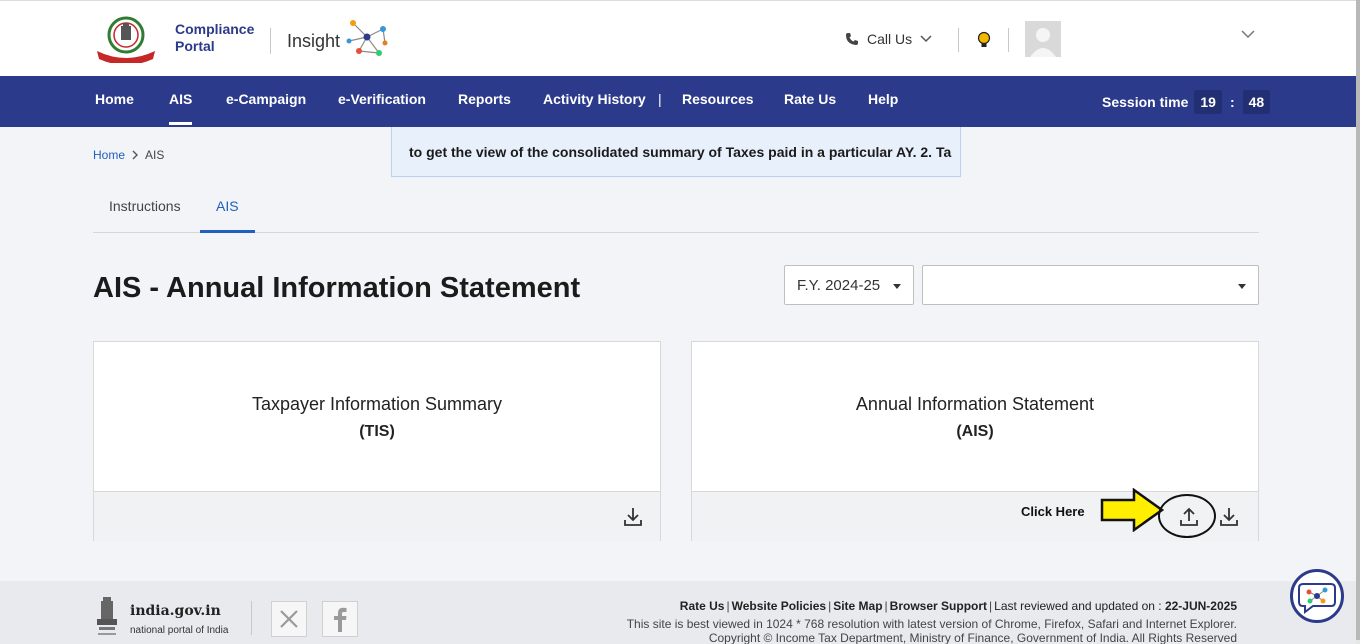 The width and height of the screenshot is (1360, 644). Describe the element at coordinates (779, 606) in the screenshot. I see `footer-link-website-policies: Website Policies` at that location.